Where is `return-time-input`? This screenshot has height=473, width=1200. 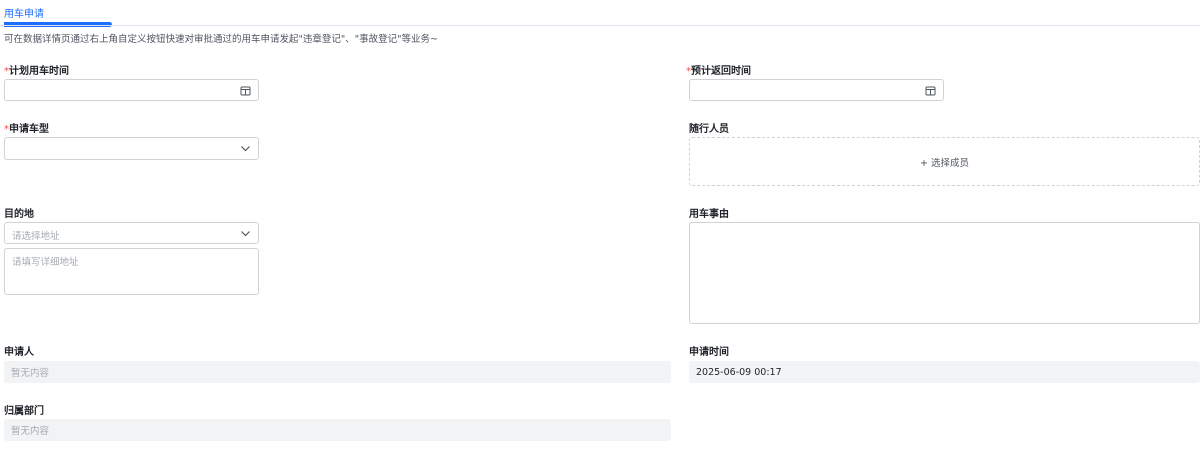 return-time-input is located at coordinates (816, 90).